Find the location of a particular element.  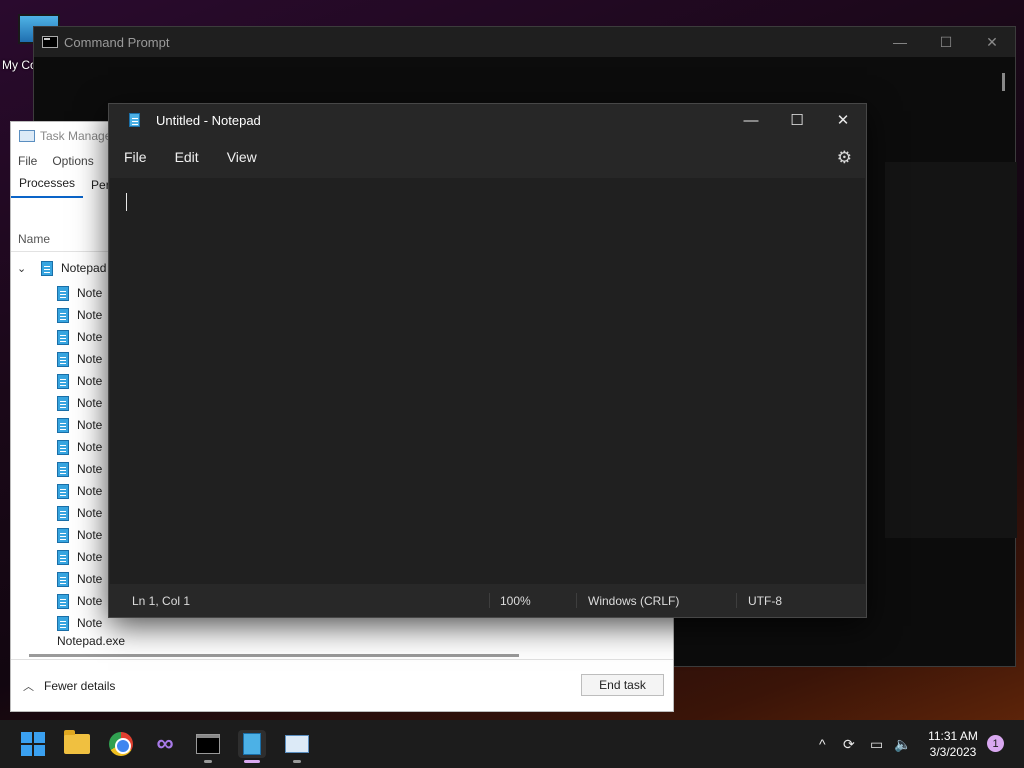

notepad-menu-bar: File Edit View ⚙ is located at coordinates (487, 157).